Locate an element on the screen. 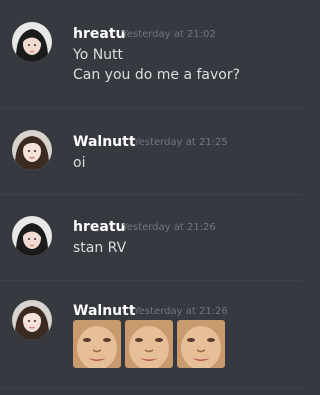  message-text: oi is located at coordinates (79, 163).